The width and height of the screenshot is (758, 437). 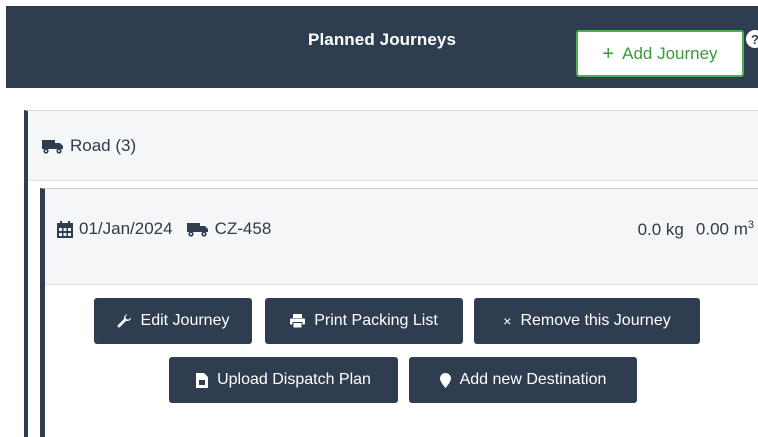 I want to click on journey-vehicle: CZ-458, so click(x=243, y=228).